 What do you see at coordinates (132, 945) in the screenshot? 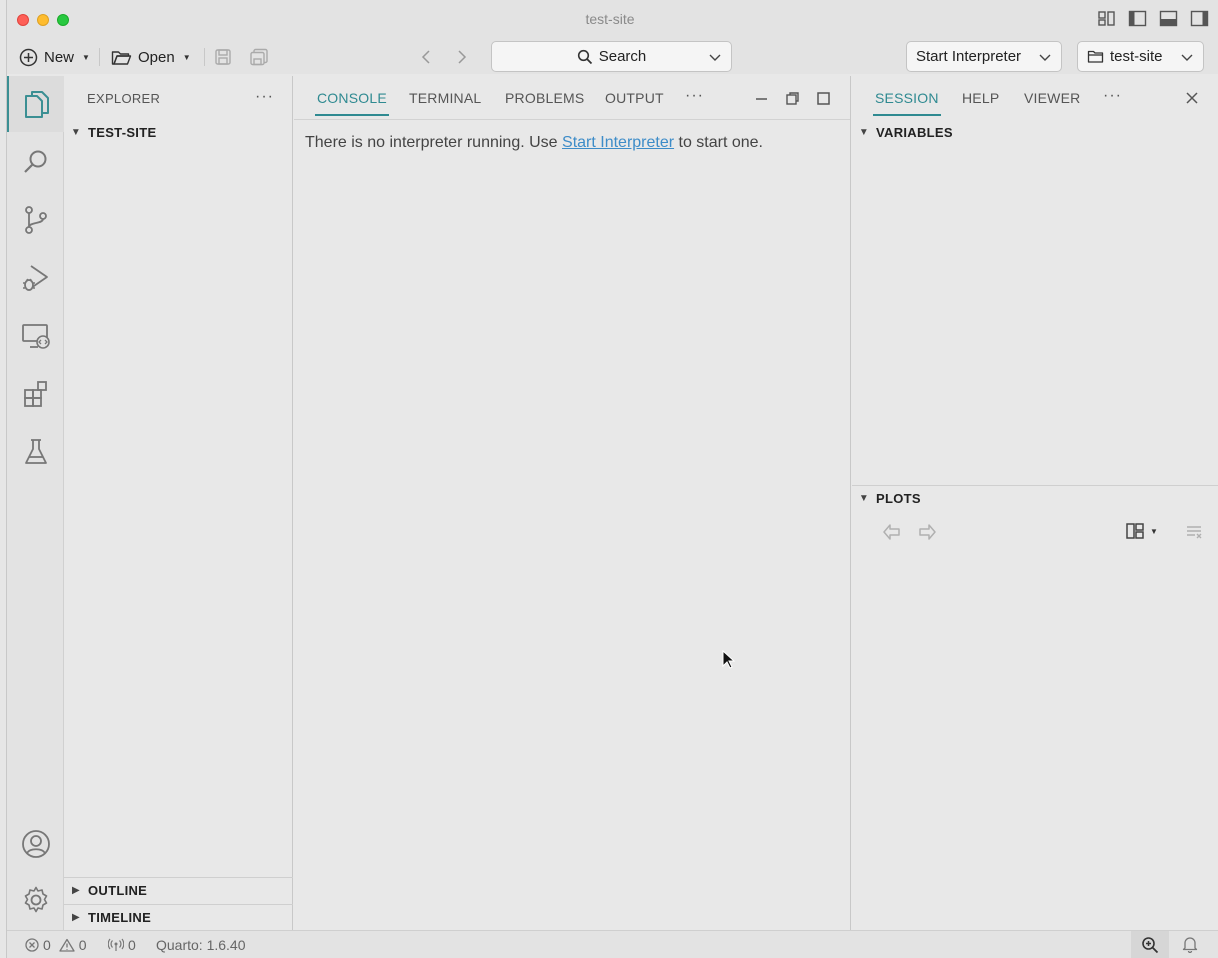
I see `ports-count: 0` at bounding box center [132, 945].